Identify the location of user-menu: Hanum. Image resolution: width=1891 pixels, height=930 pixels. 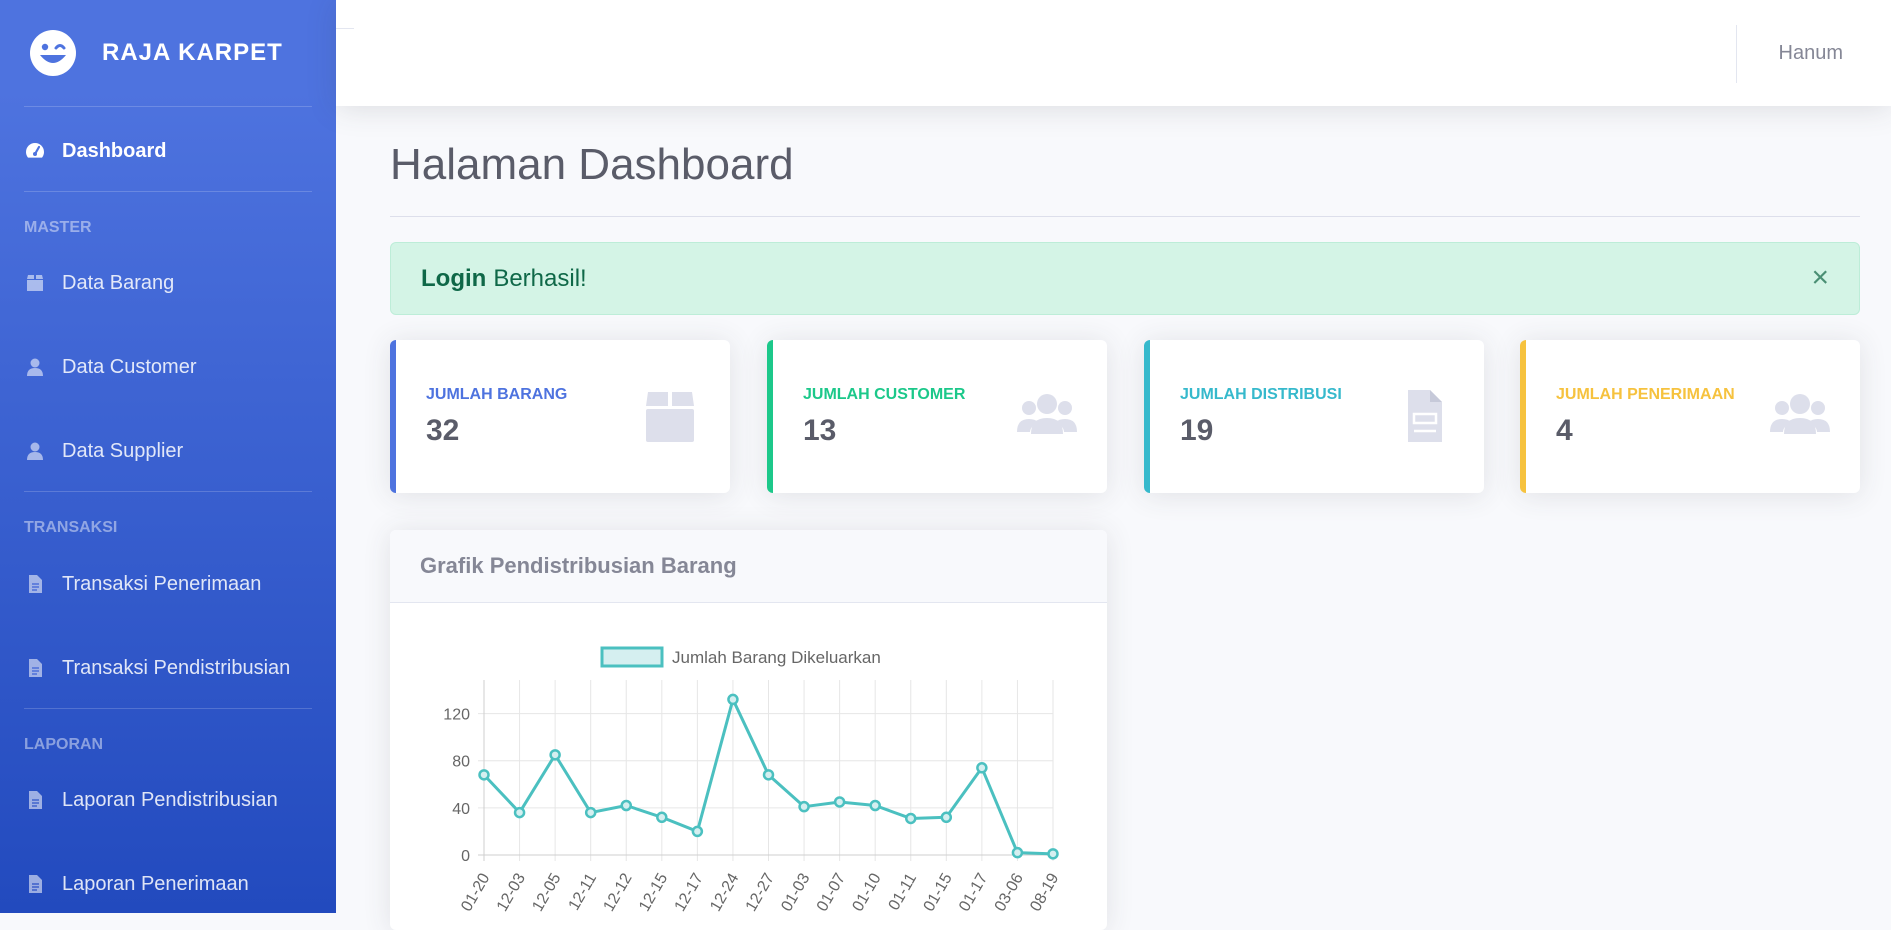
(1811, 53).